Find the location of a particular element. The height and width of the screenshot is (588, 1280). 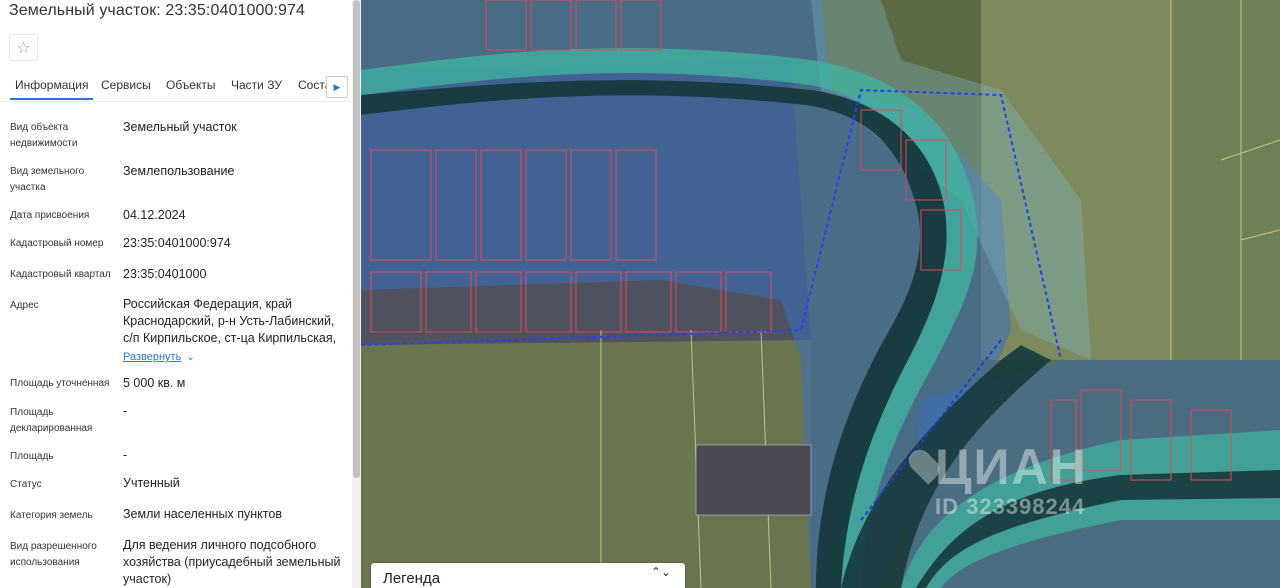

page-title: Земельный участок: 23:35:0401000:974 is located at coordinates (157, 10).